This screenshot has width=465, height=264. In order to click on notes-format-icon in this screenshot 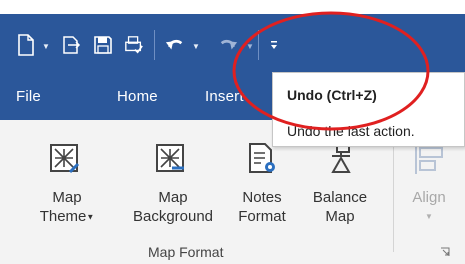, I will do `click(262, 158)`.